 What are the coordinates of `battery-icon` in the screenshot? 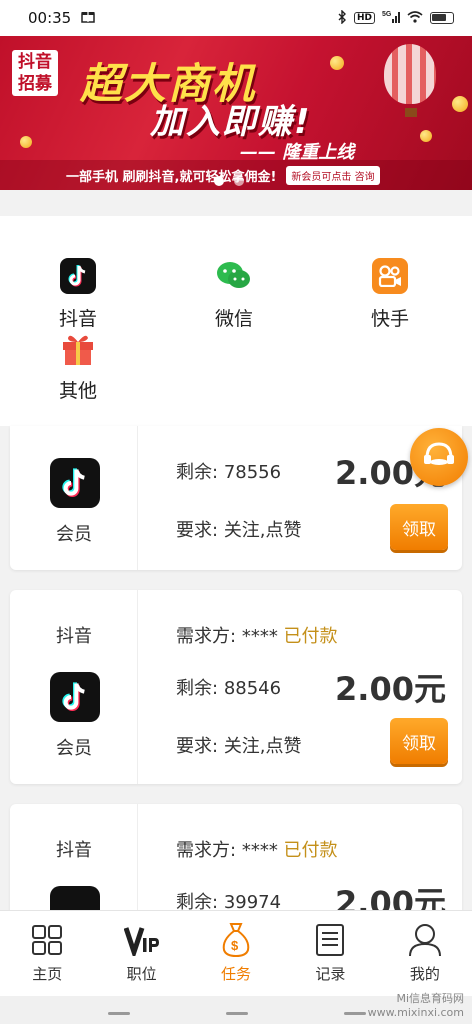 It's located at (442, 18).